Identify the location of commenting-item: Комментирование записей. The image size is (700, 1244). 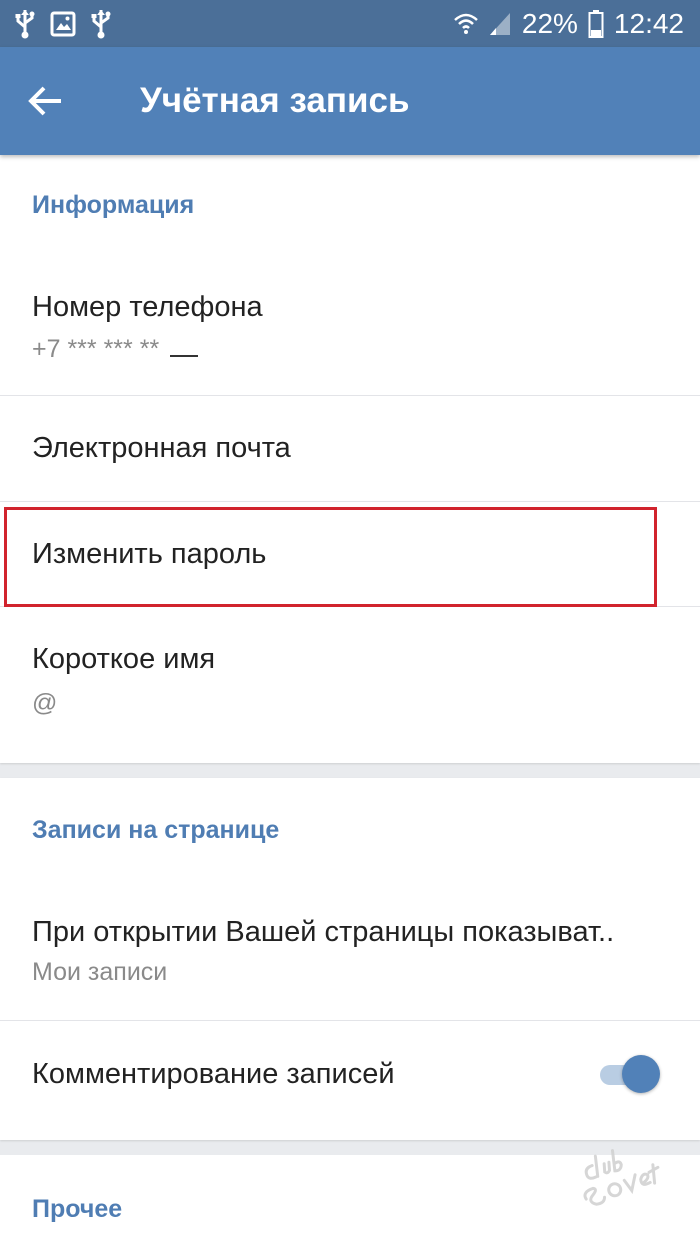
(350, 1080).